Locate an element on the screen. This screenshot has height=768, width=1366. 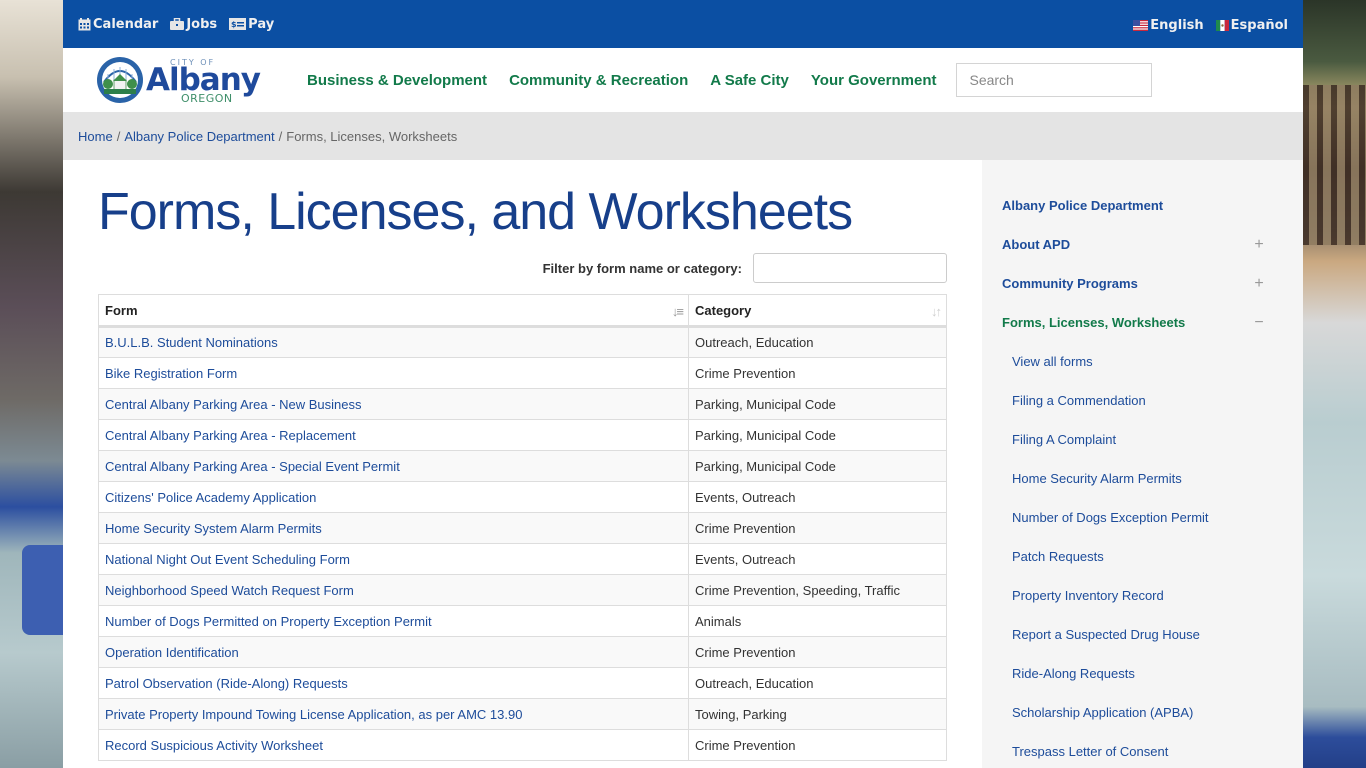
table-row: Bike Registration Form Crime Prevention is located at coordinates (522, 373).